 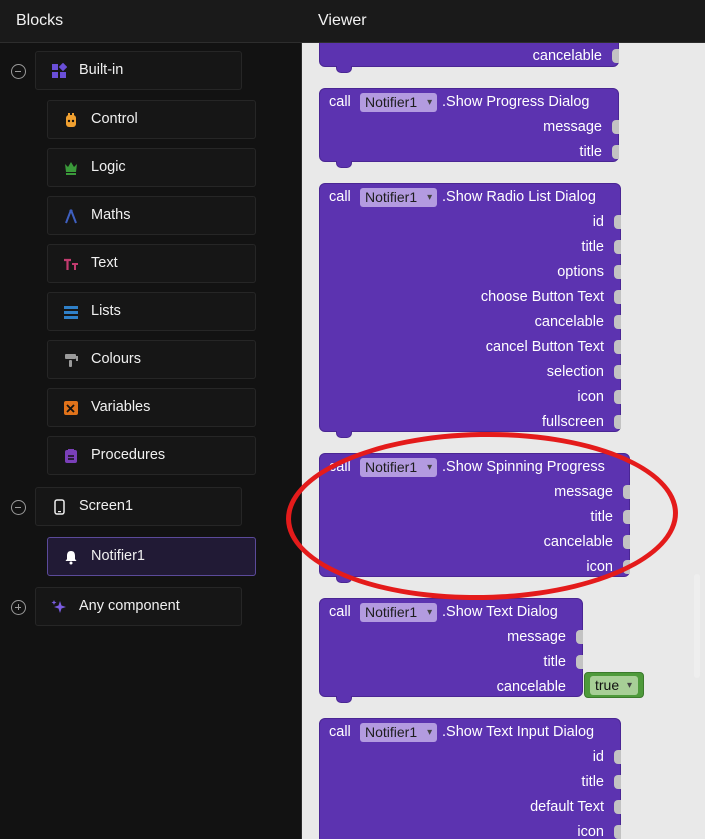 What do you see at coordinates (518, 732) in the screenshot?
I see `block-method-label: .Show Text Input Dialog` at bounding box center [518, 732].